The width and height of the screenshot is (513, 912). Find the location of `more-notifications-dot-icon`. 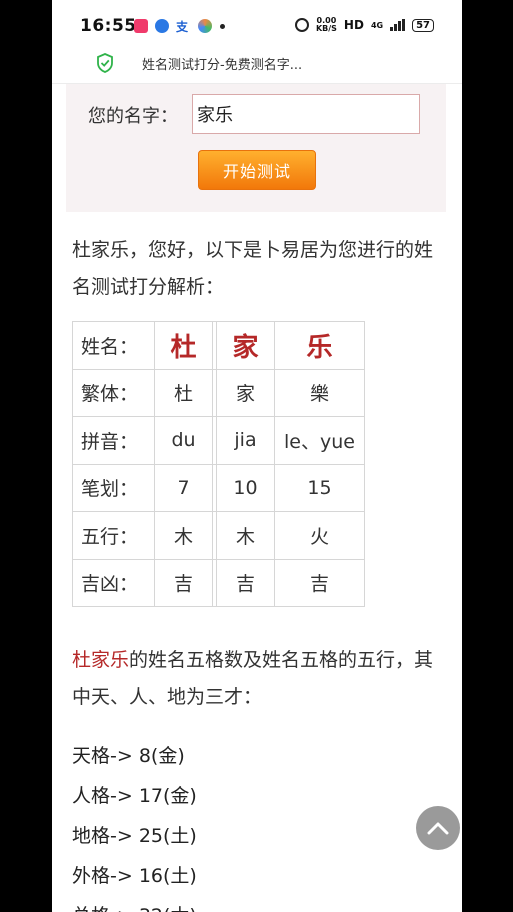

more-notifications-dot-icon is located at coordinates (222, 26).